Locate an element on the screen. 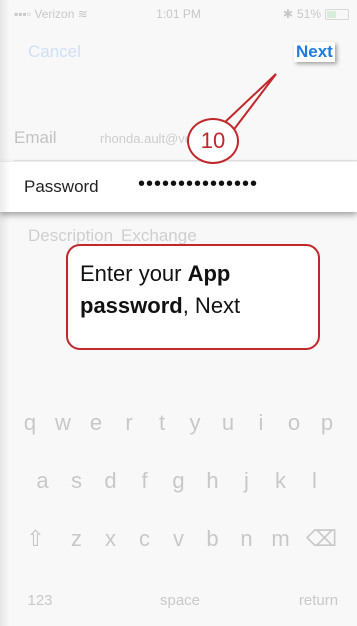 The image size is (357, 626). battery-status: ✱ 51% is located at coordinates (316, 14).